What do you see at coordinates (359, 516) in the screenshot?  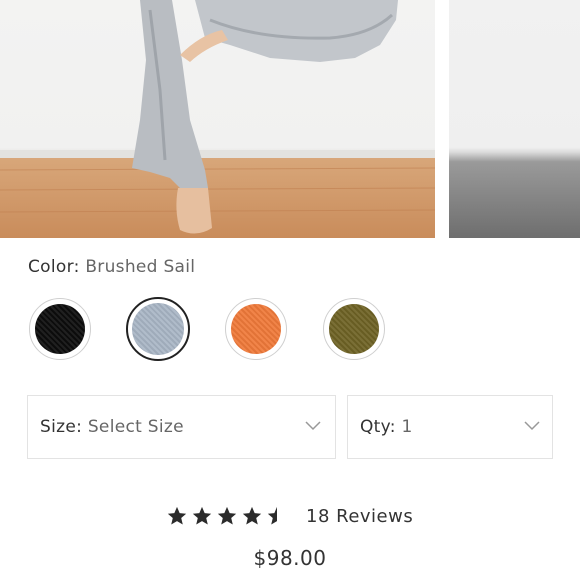 I see `reviews-link: 18 Reviews` at bounding box center [359, 516].